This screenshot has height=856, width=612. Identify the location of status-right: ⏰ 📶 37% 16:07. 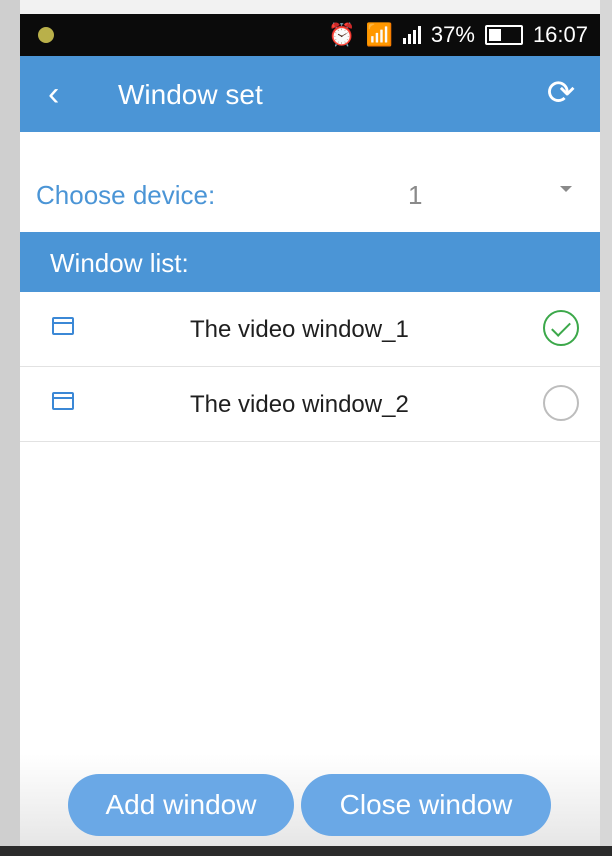
(458, 35).